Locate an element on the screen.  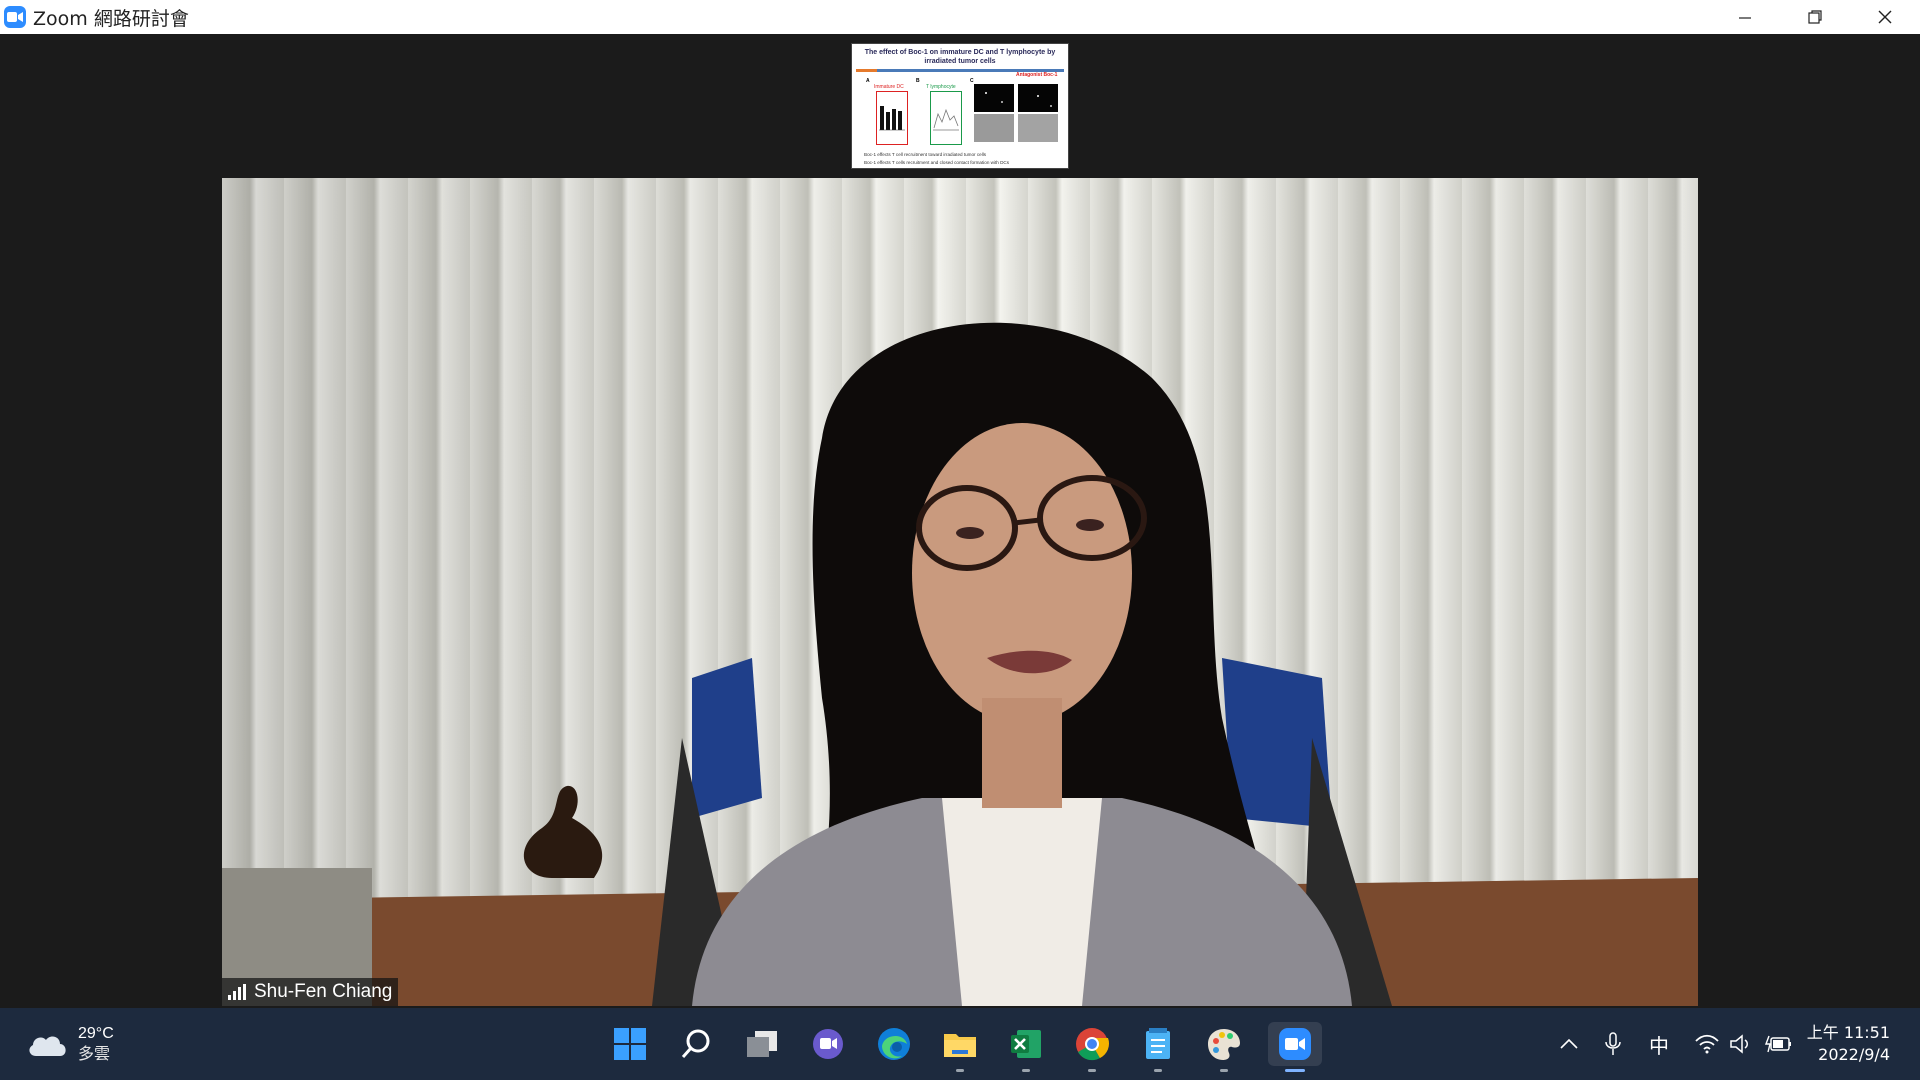
chrome-icon is located at coordinates (1093, 1044).